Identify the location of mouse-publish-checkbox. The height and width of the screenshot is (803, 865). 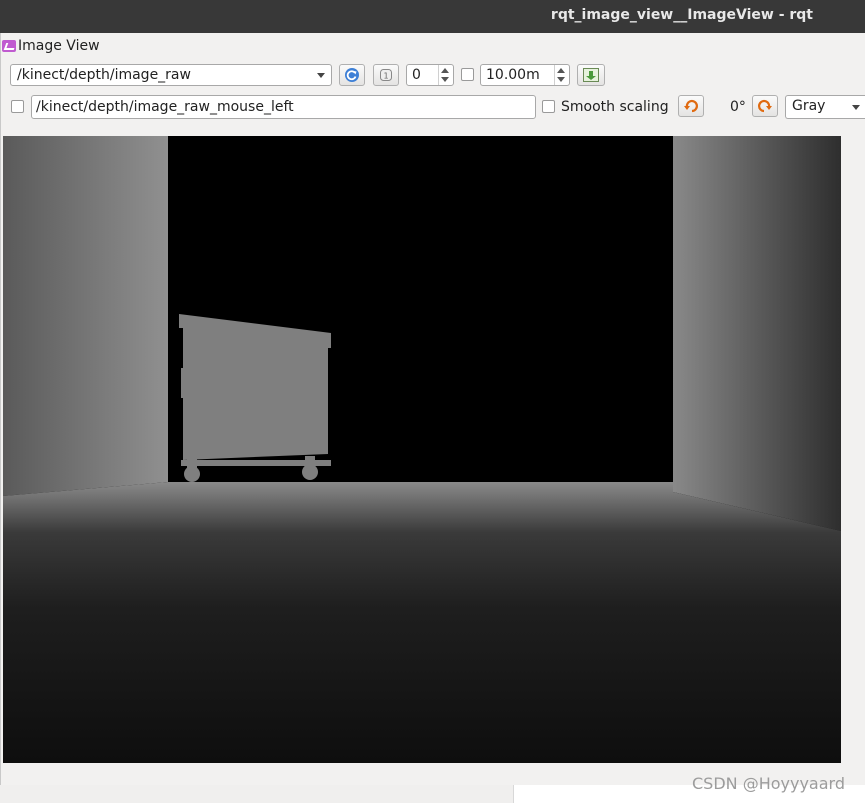
(17, 106).